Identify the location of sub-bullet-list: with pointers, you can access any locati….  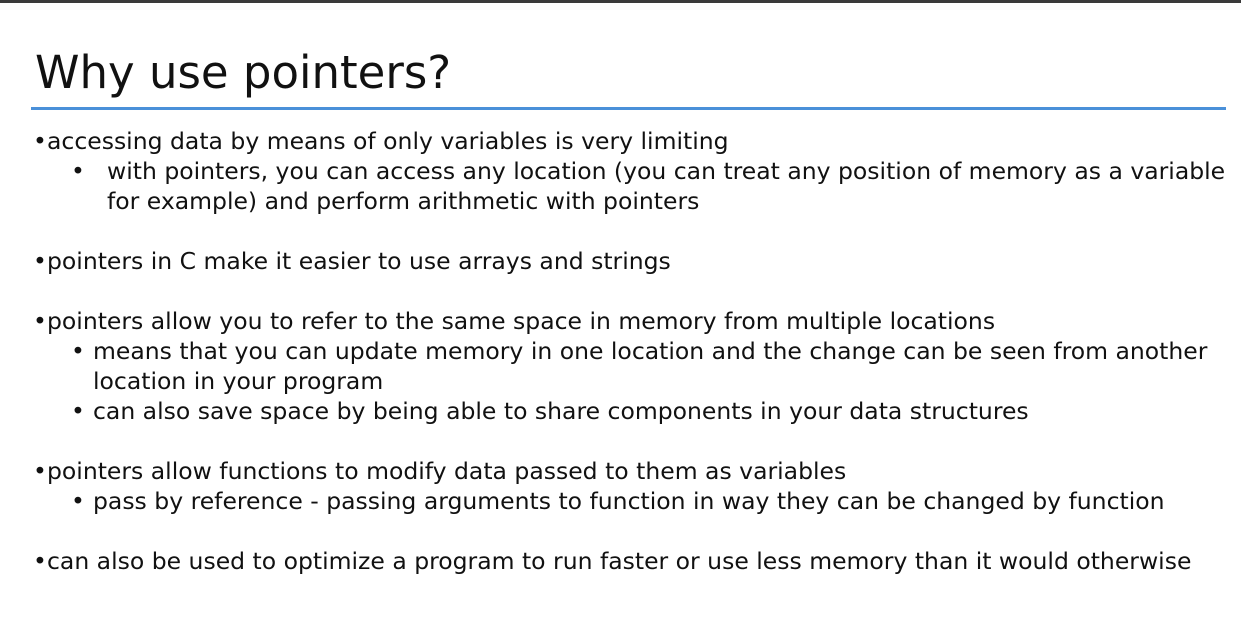
(637, 186).